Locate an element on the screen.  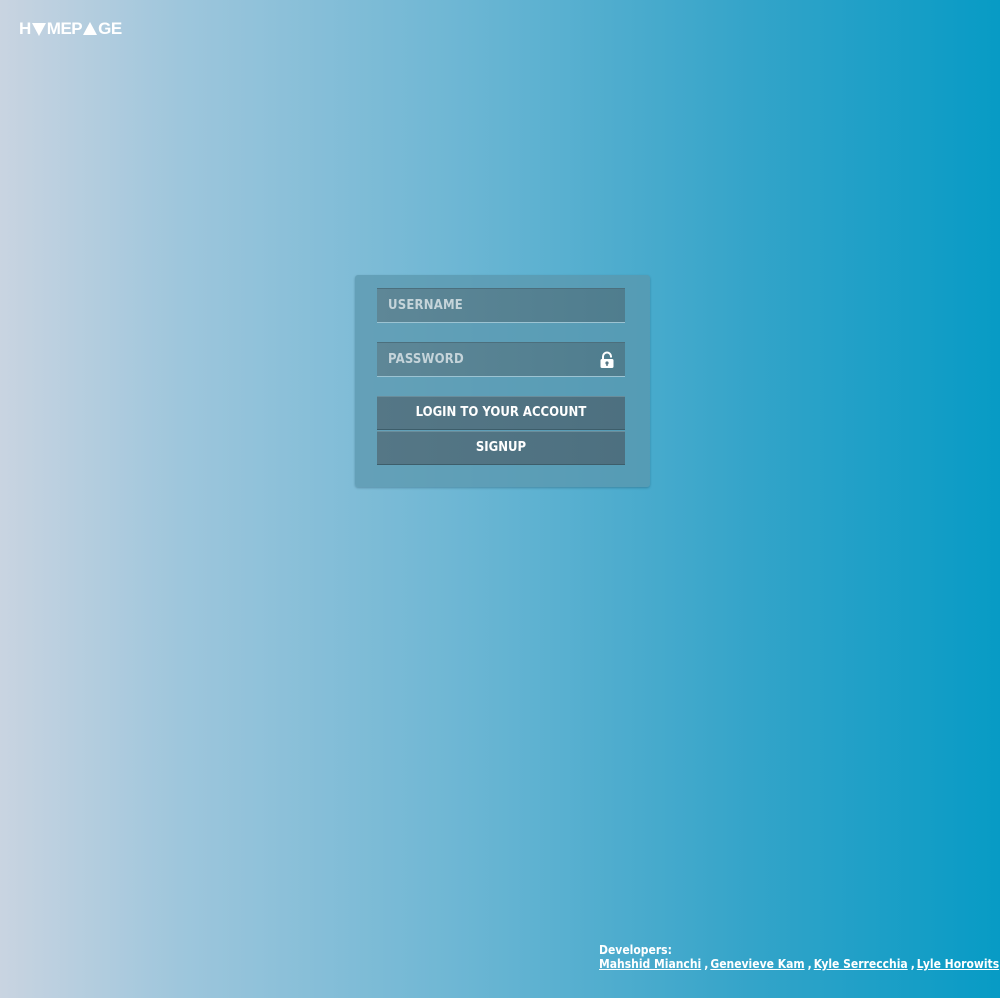
logo-letters-mep: MEP is located at coordinates (64, 28).